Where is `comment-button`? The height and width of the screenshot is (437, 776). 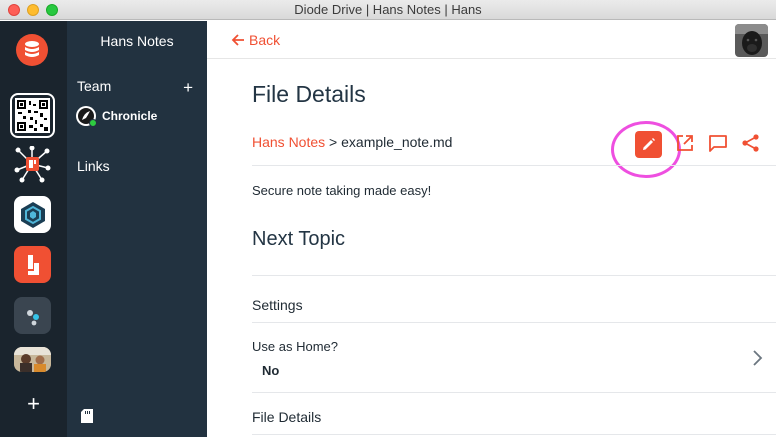
comment-button is located at coordinates (718, 145).